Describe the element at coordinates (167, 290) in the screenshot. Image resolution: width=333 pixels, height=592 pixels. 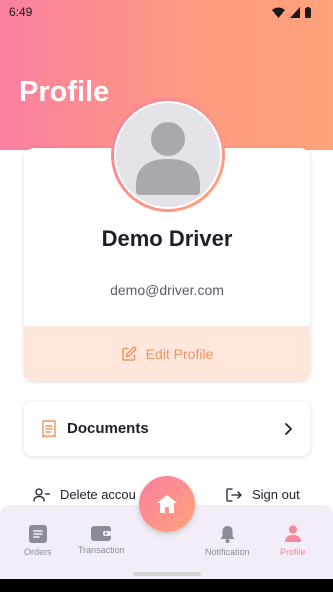
I see `profile-email: demo@driver.com` at that location.